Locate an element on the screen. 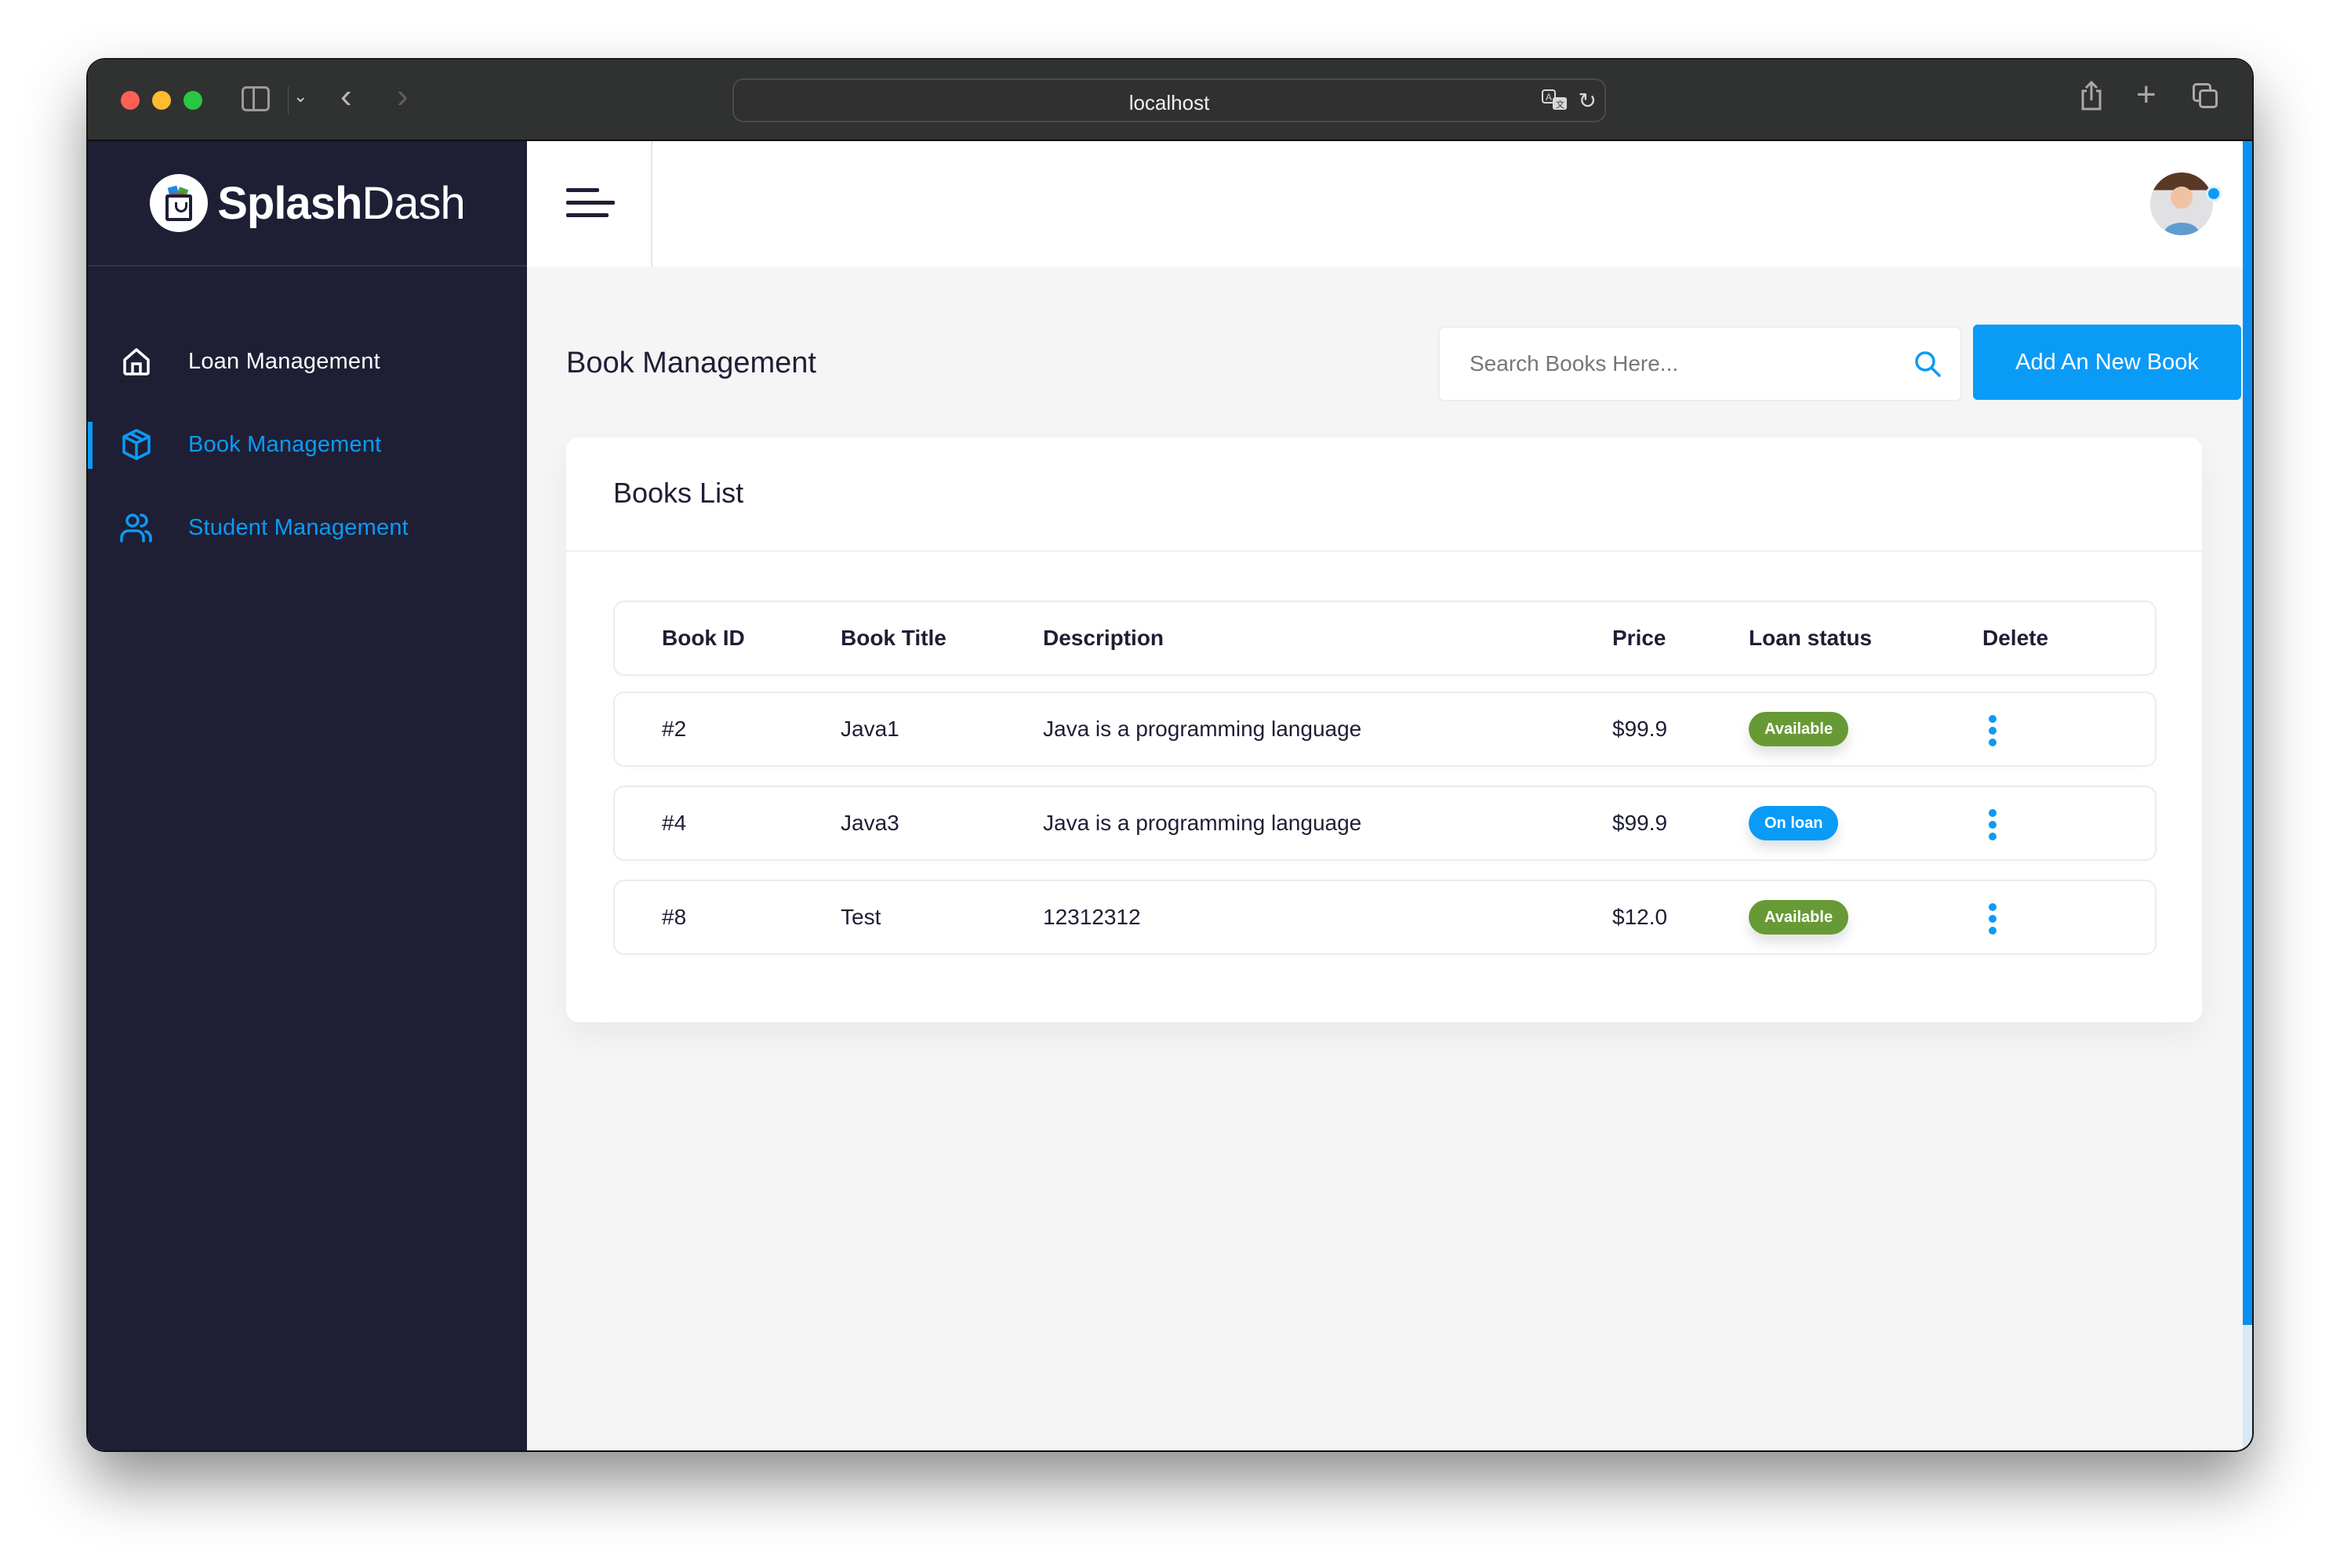  column-header-loan-status: Loan status is located at coordinates (1810, 638).